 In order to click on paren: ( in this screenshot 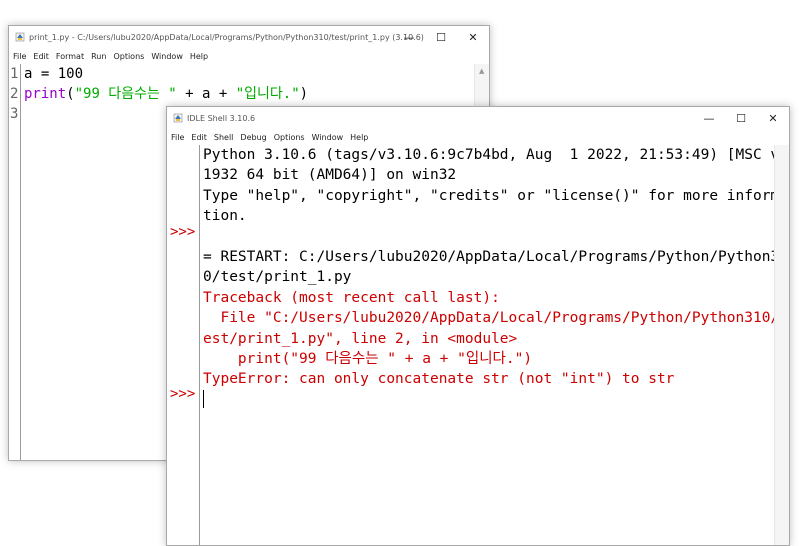, I will do `click(70, 94)`.